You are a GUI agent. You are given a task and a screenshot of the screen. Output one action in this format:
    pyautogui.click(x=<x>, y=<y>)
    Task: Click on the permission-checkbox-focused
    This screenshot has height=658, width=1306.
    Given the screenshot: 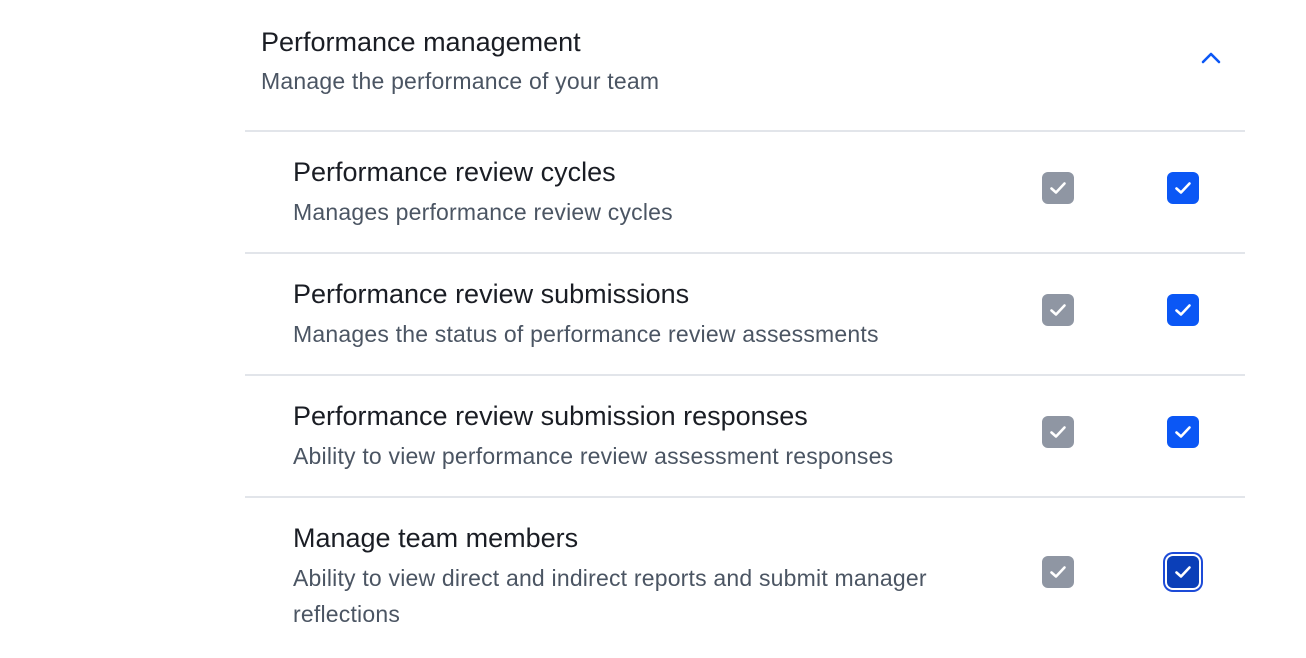 What is the action you would take?
    pyautogui.click(x=1183, y=572)
    